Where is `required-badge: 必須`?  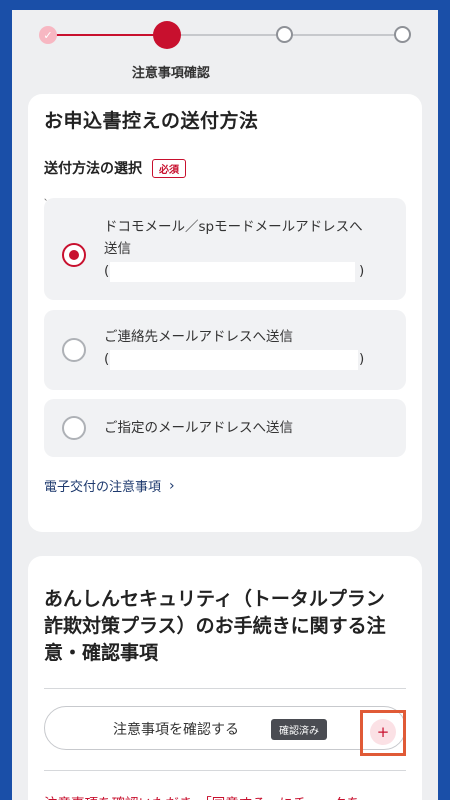 required-badge: 必須 is located at coordinates (169, 168).